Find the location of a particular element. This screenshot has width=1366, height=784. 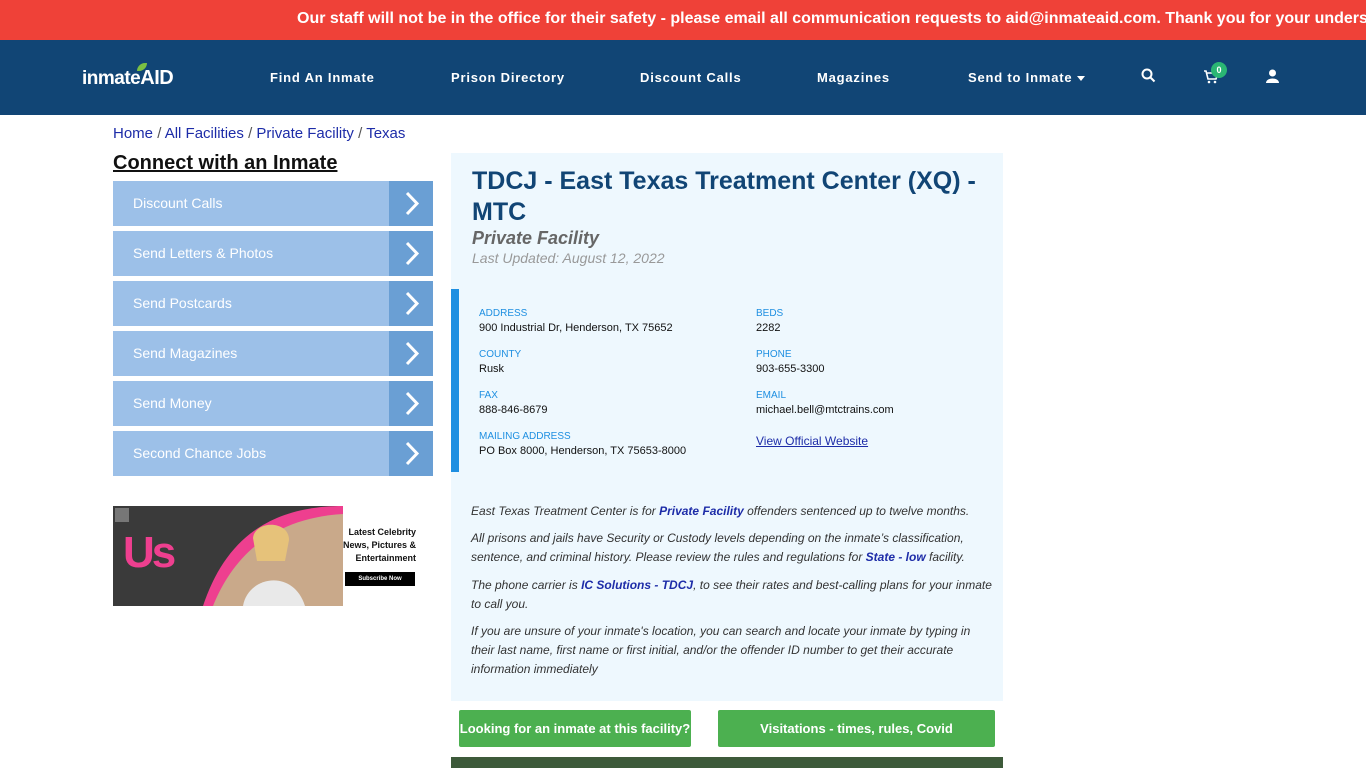

phone-label: PHONE is located at coordinates (774, 354).